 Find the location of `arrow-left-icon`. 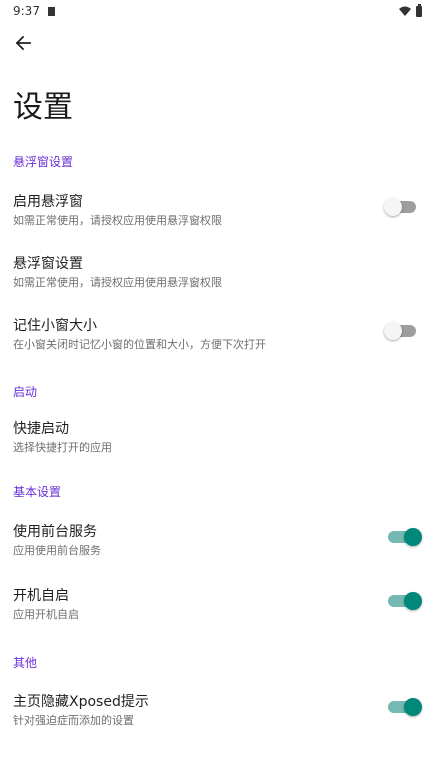

arrow-left-icon is located at coordinates (23, 43).